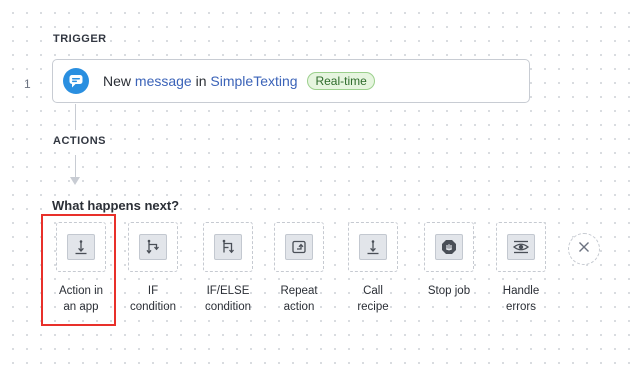  Describe the element at coordinates (201, 81) in the screenshot. I see `trigger-joiner: in` at that location.